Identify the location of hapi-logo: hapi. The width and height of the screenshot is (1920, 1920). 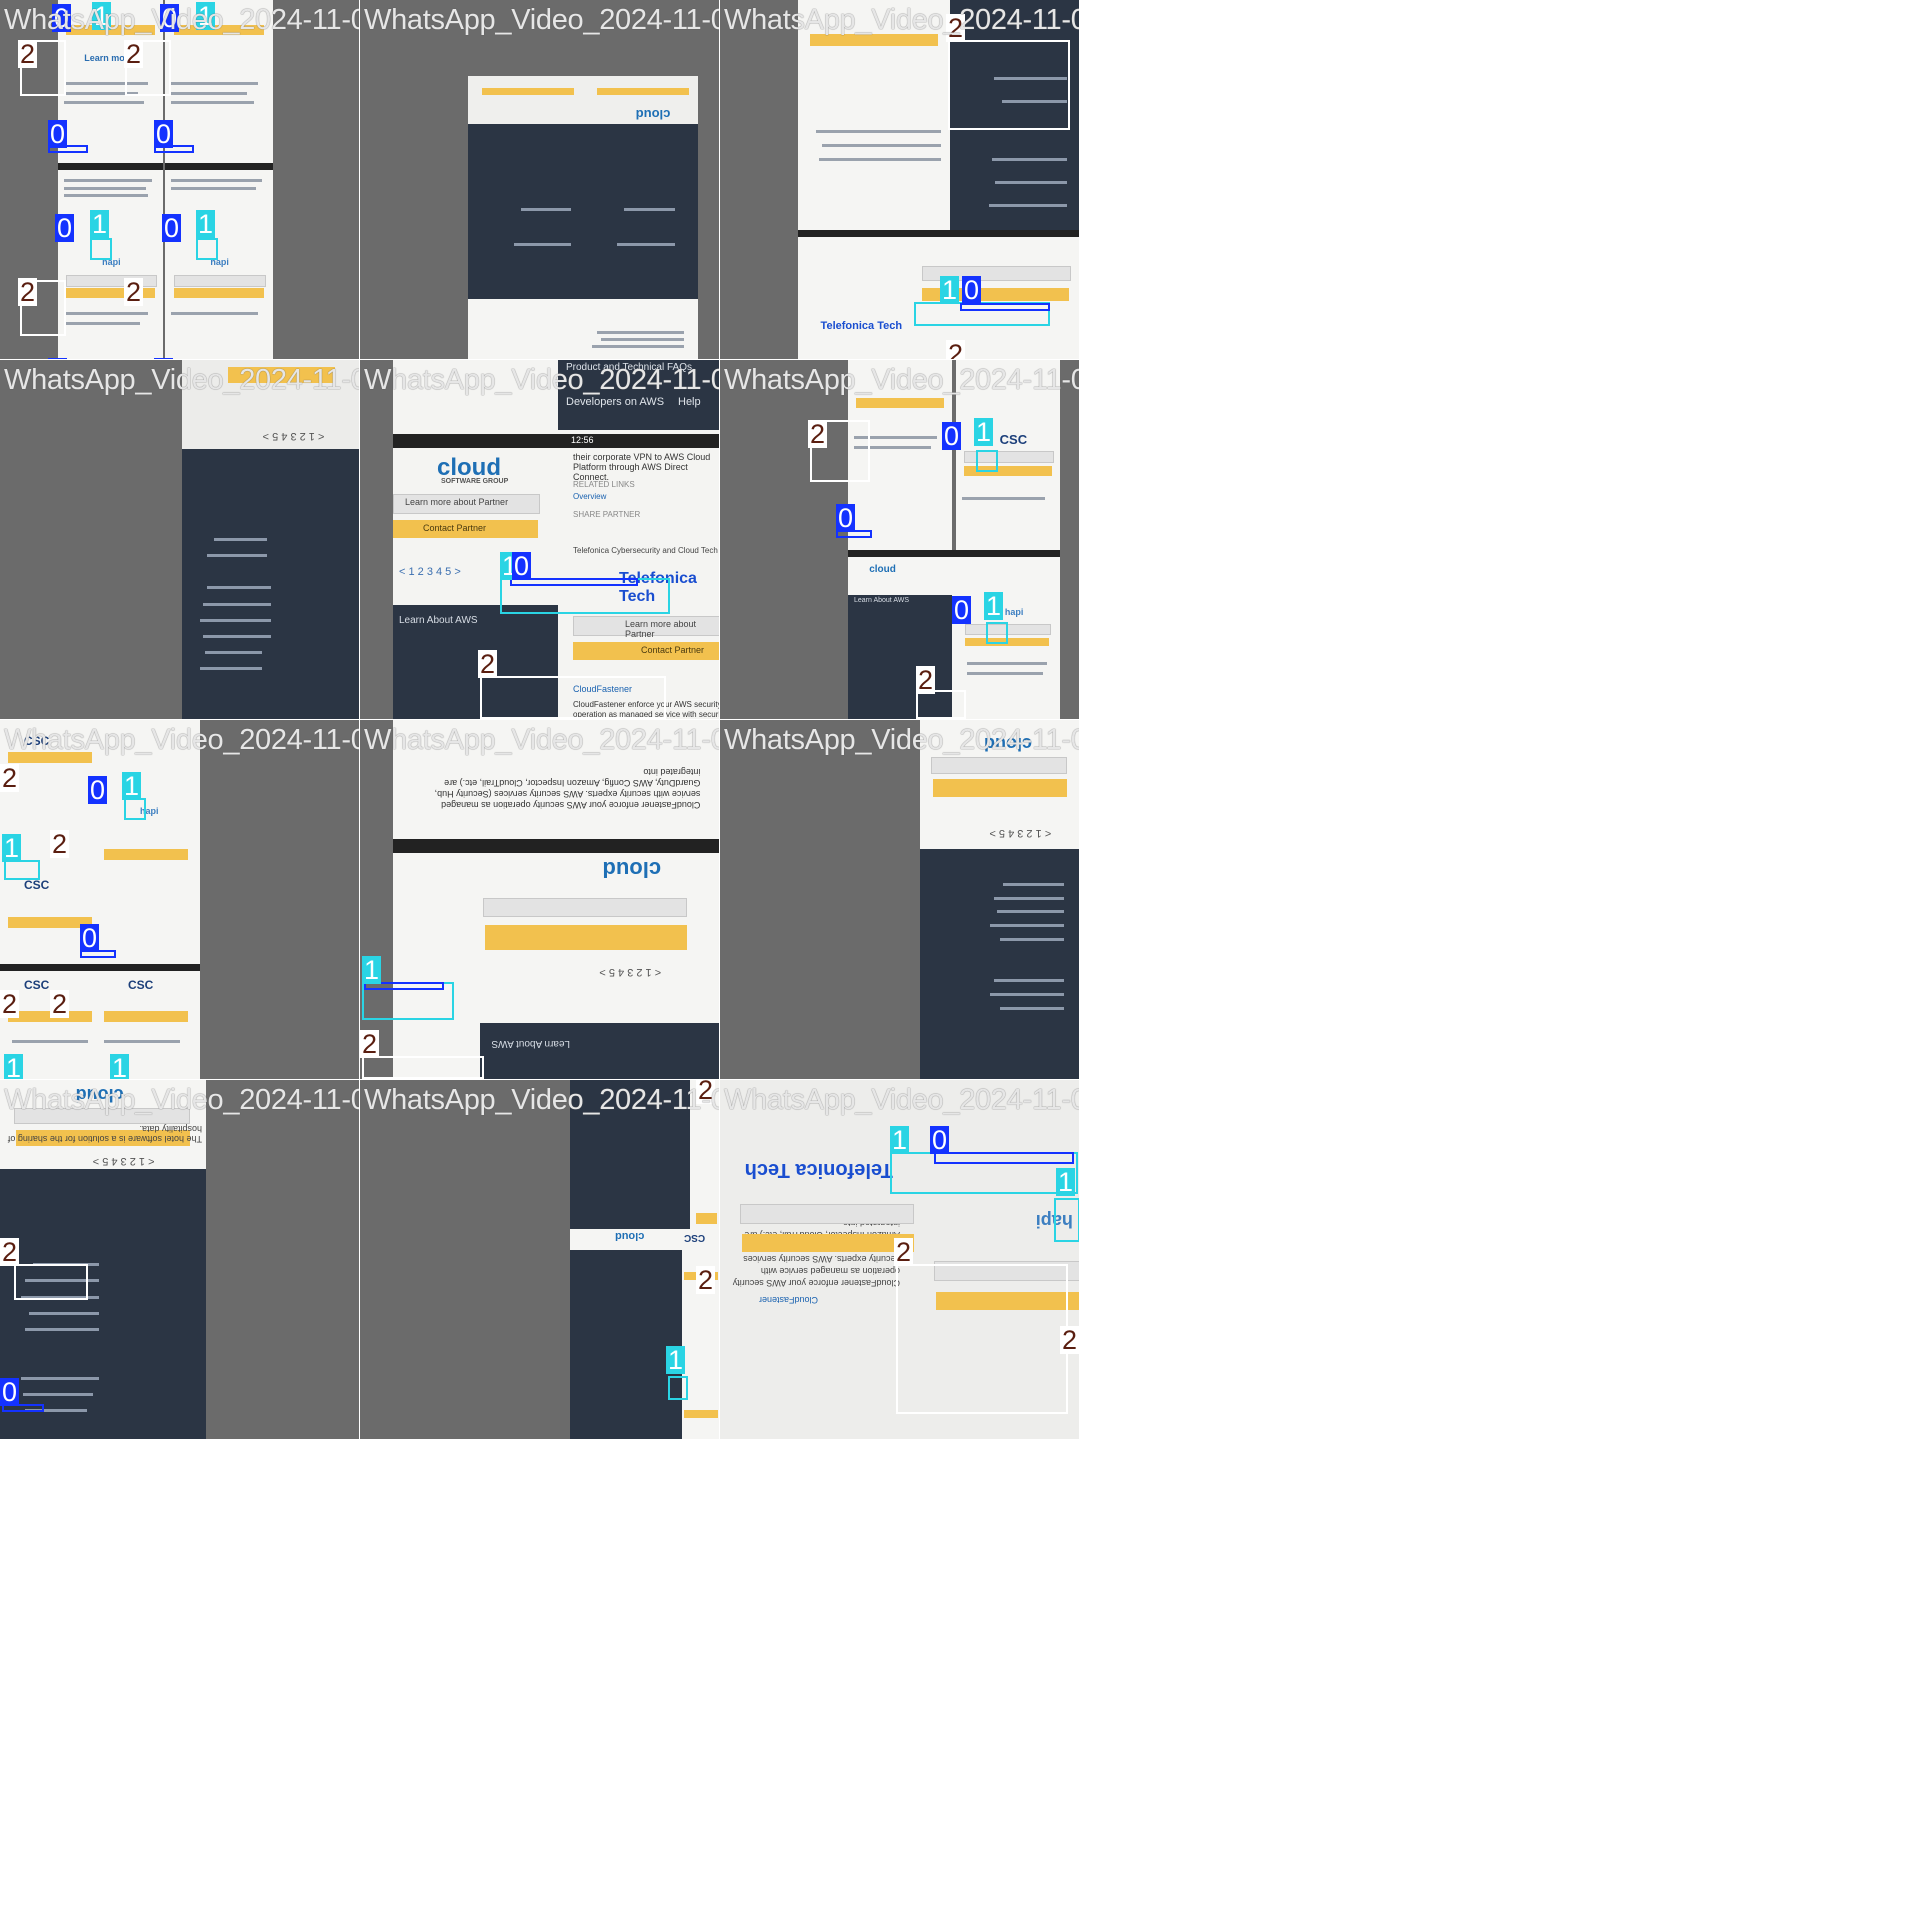
(1014, 612).